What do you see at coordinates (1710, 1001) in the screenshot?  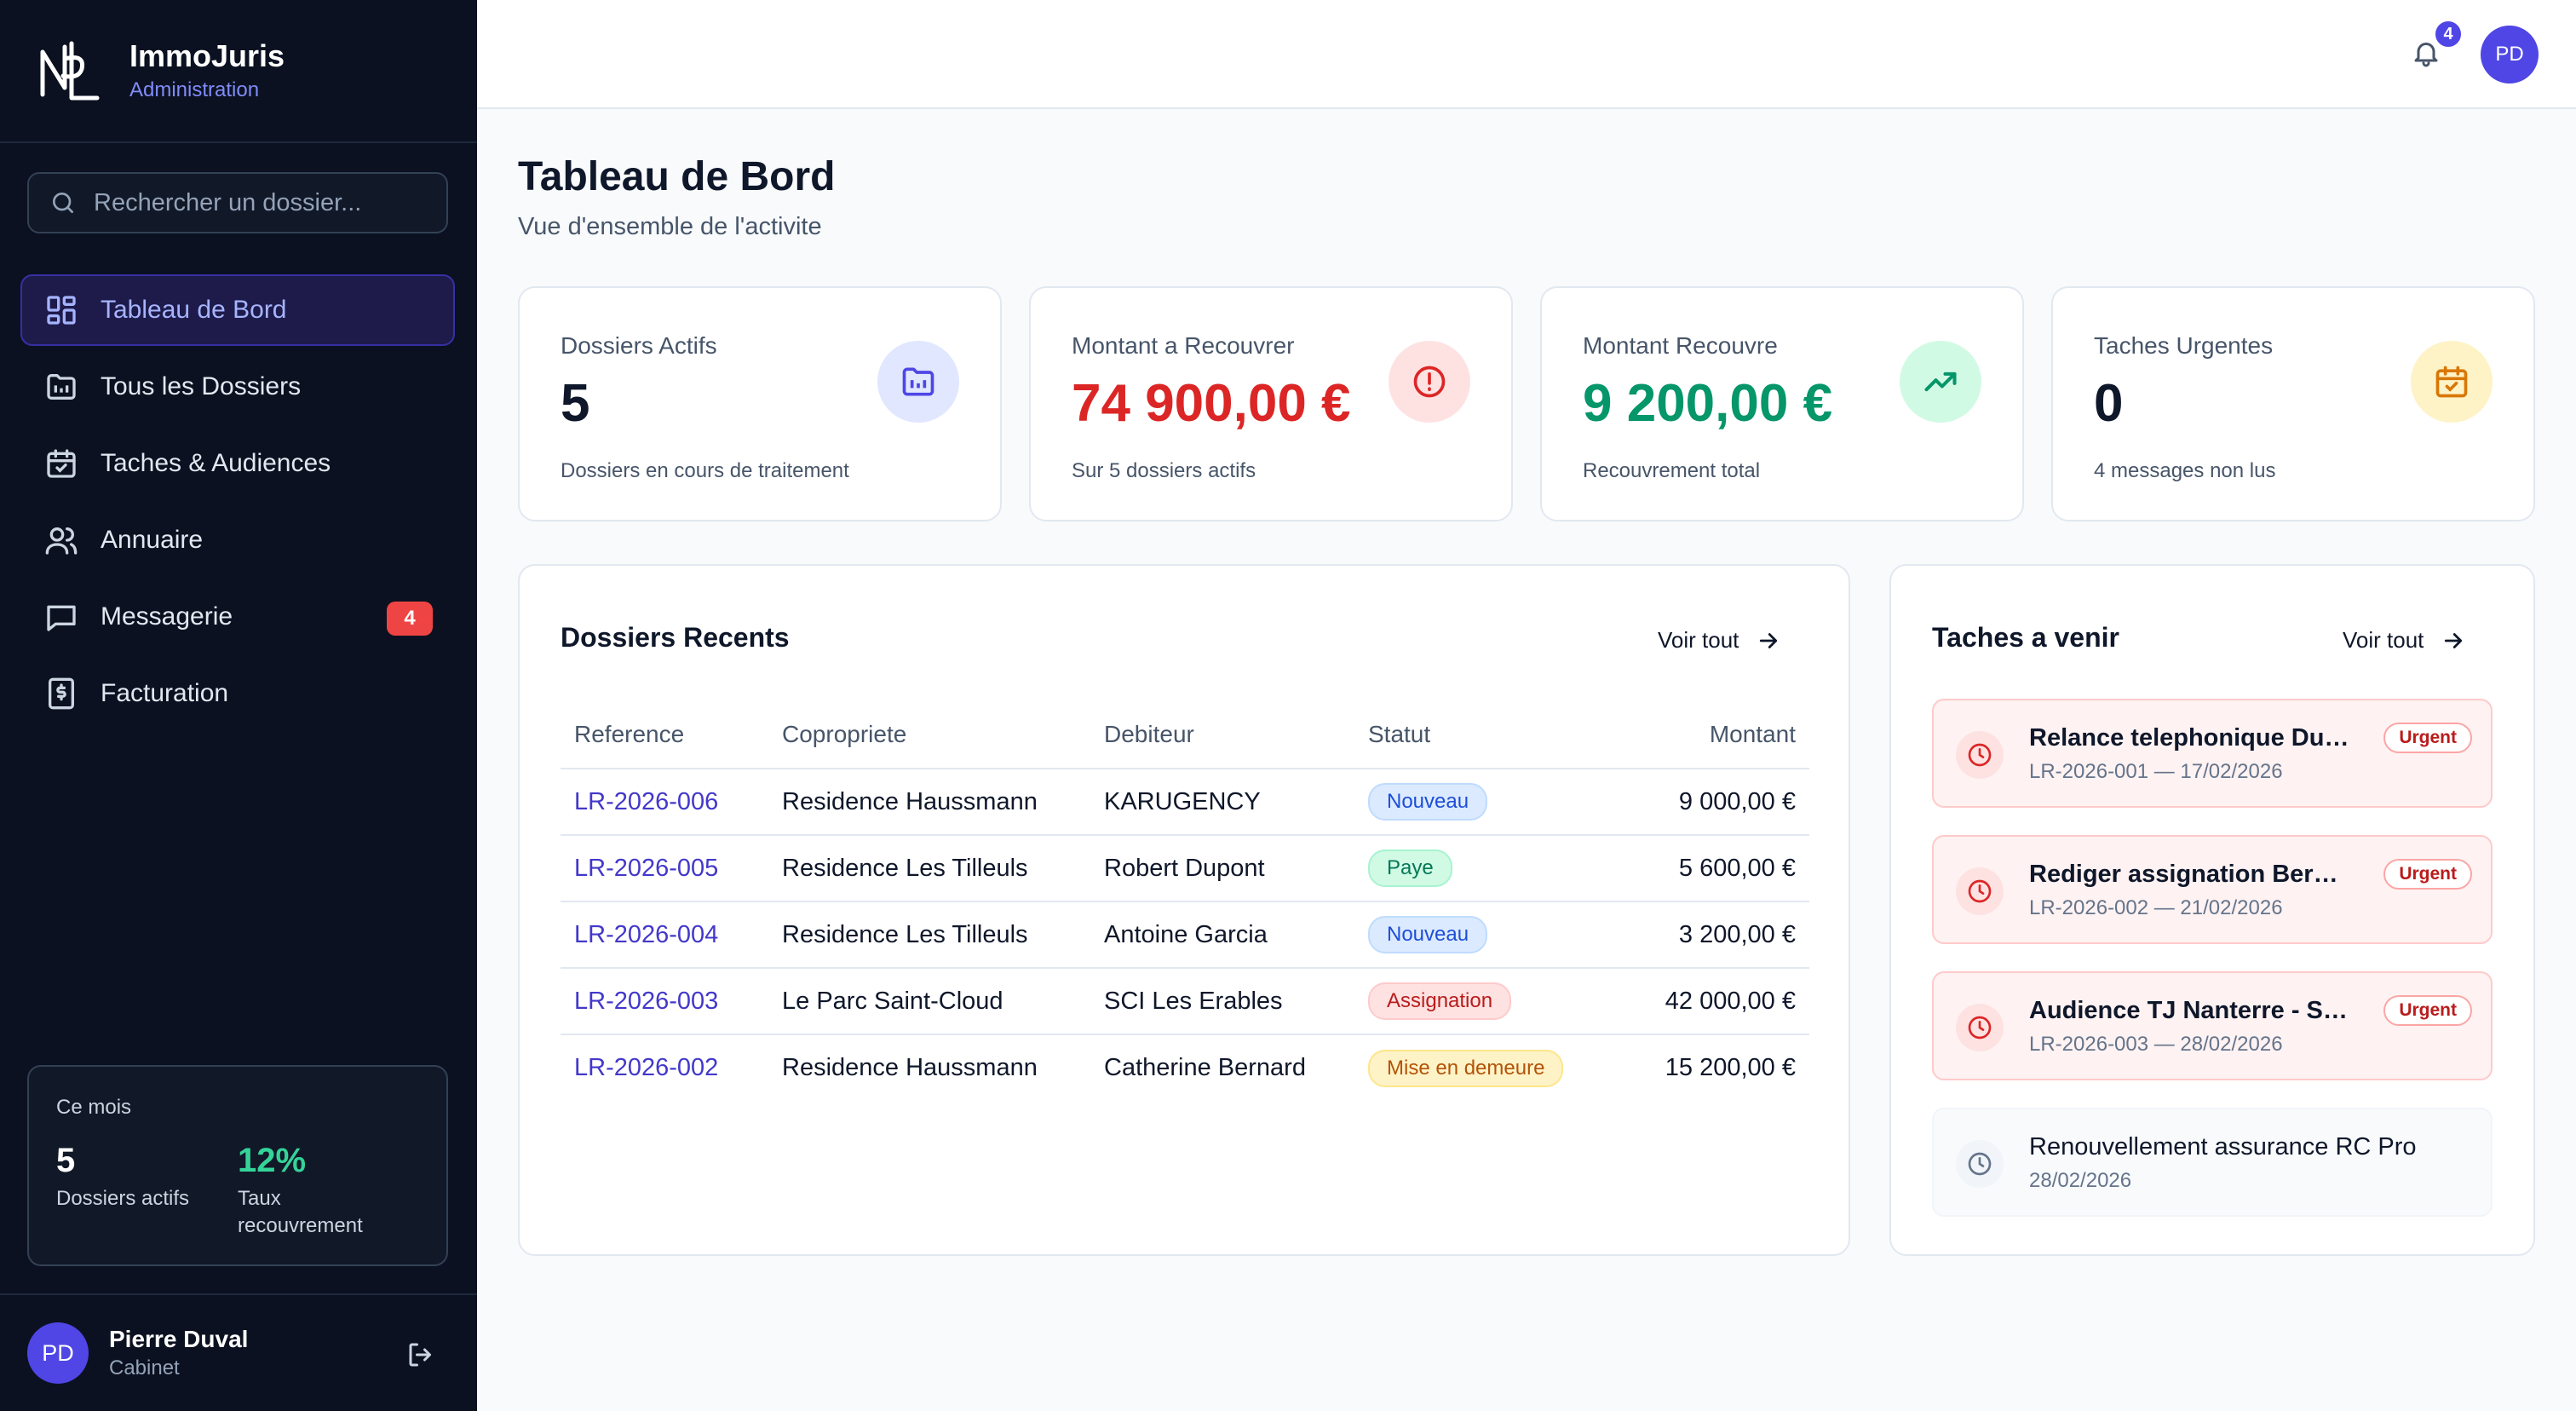 I see `montant-cell: 42 000,00 €` at bounding box center [1710, 1001].